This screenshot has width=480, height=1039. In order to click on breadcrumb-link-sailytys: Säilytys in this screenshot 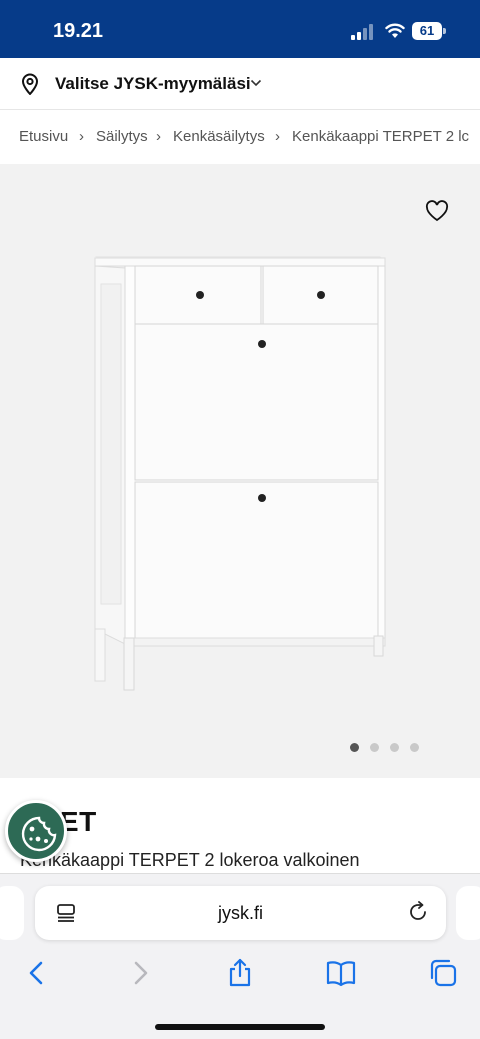, I will do `click(122, 136)`.